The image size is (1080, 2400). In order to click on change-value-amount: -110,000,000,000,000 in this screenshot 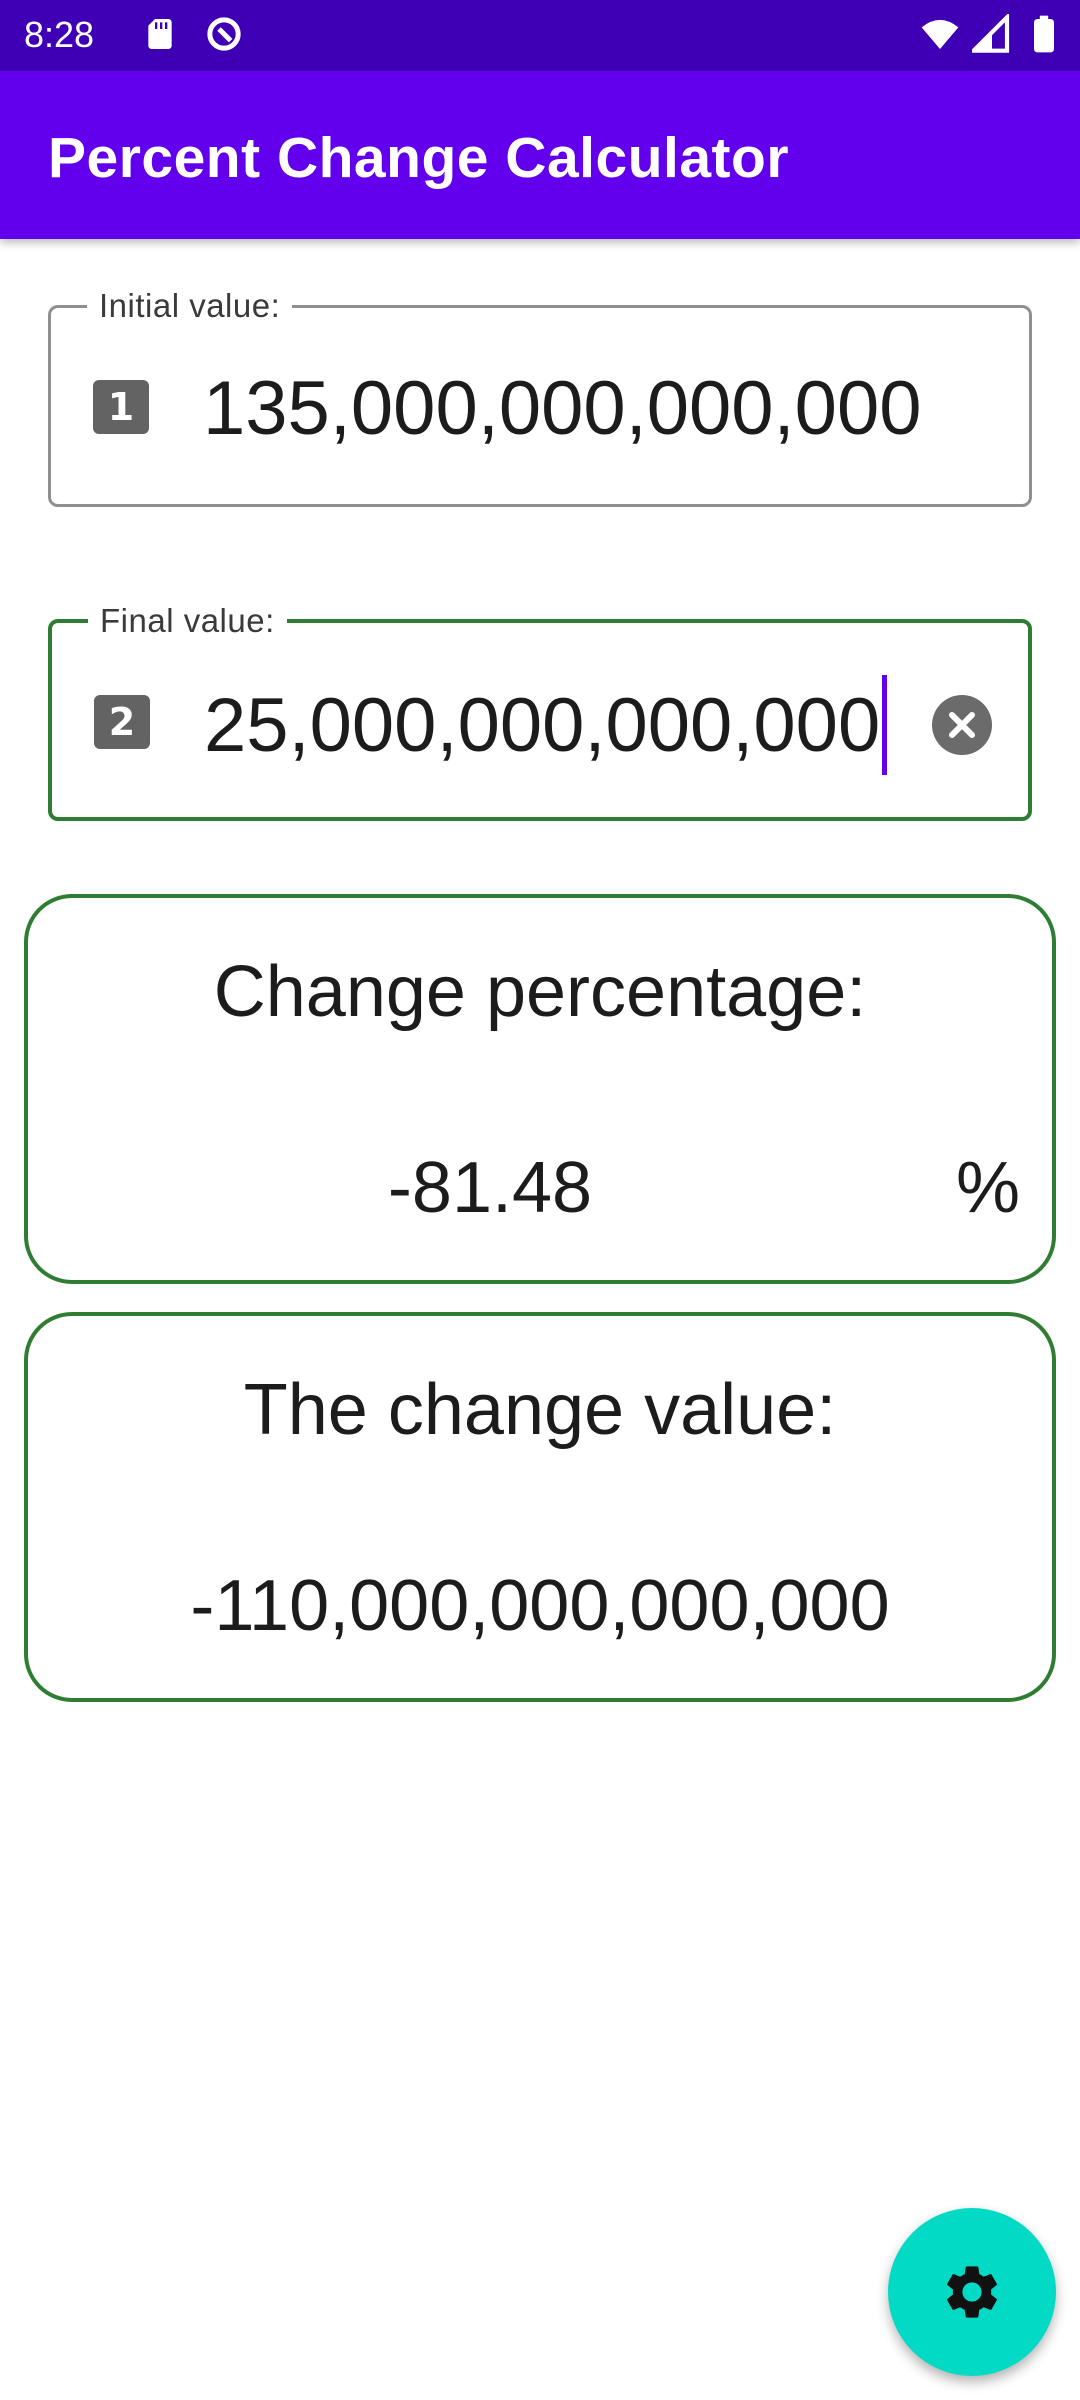, I will do `click(540, 1606)`.